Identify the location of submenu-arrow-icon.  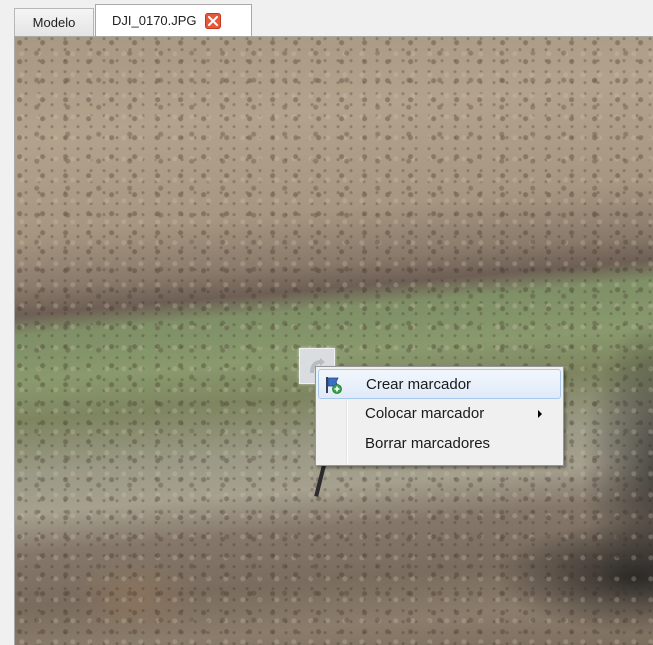
(540, 414).